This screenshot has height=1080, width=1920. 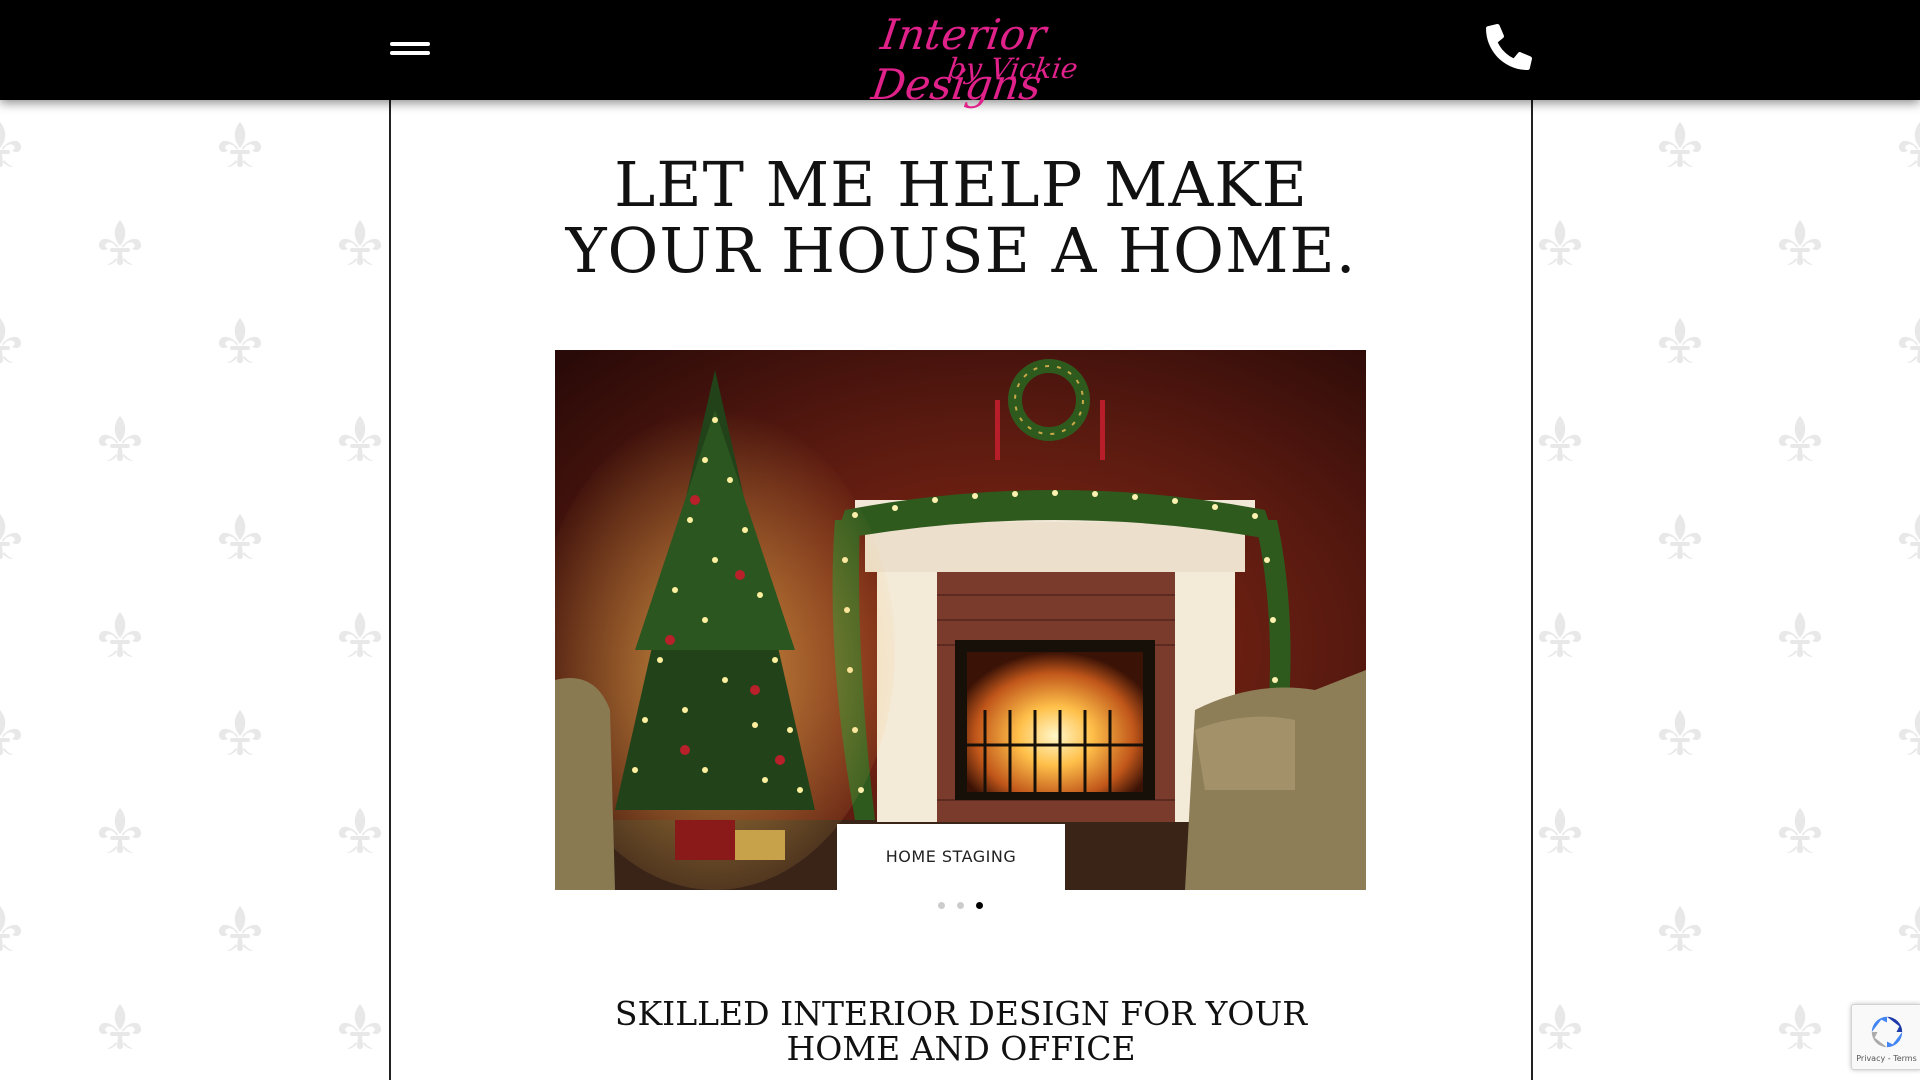 I want to click on recaptcha-badge: Privacy - Terms, so click(x=1885, y=1037).